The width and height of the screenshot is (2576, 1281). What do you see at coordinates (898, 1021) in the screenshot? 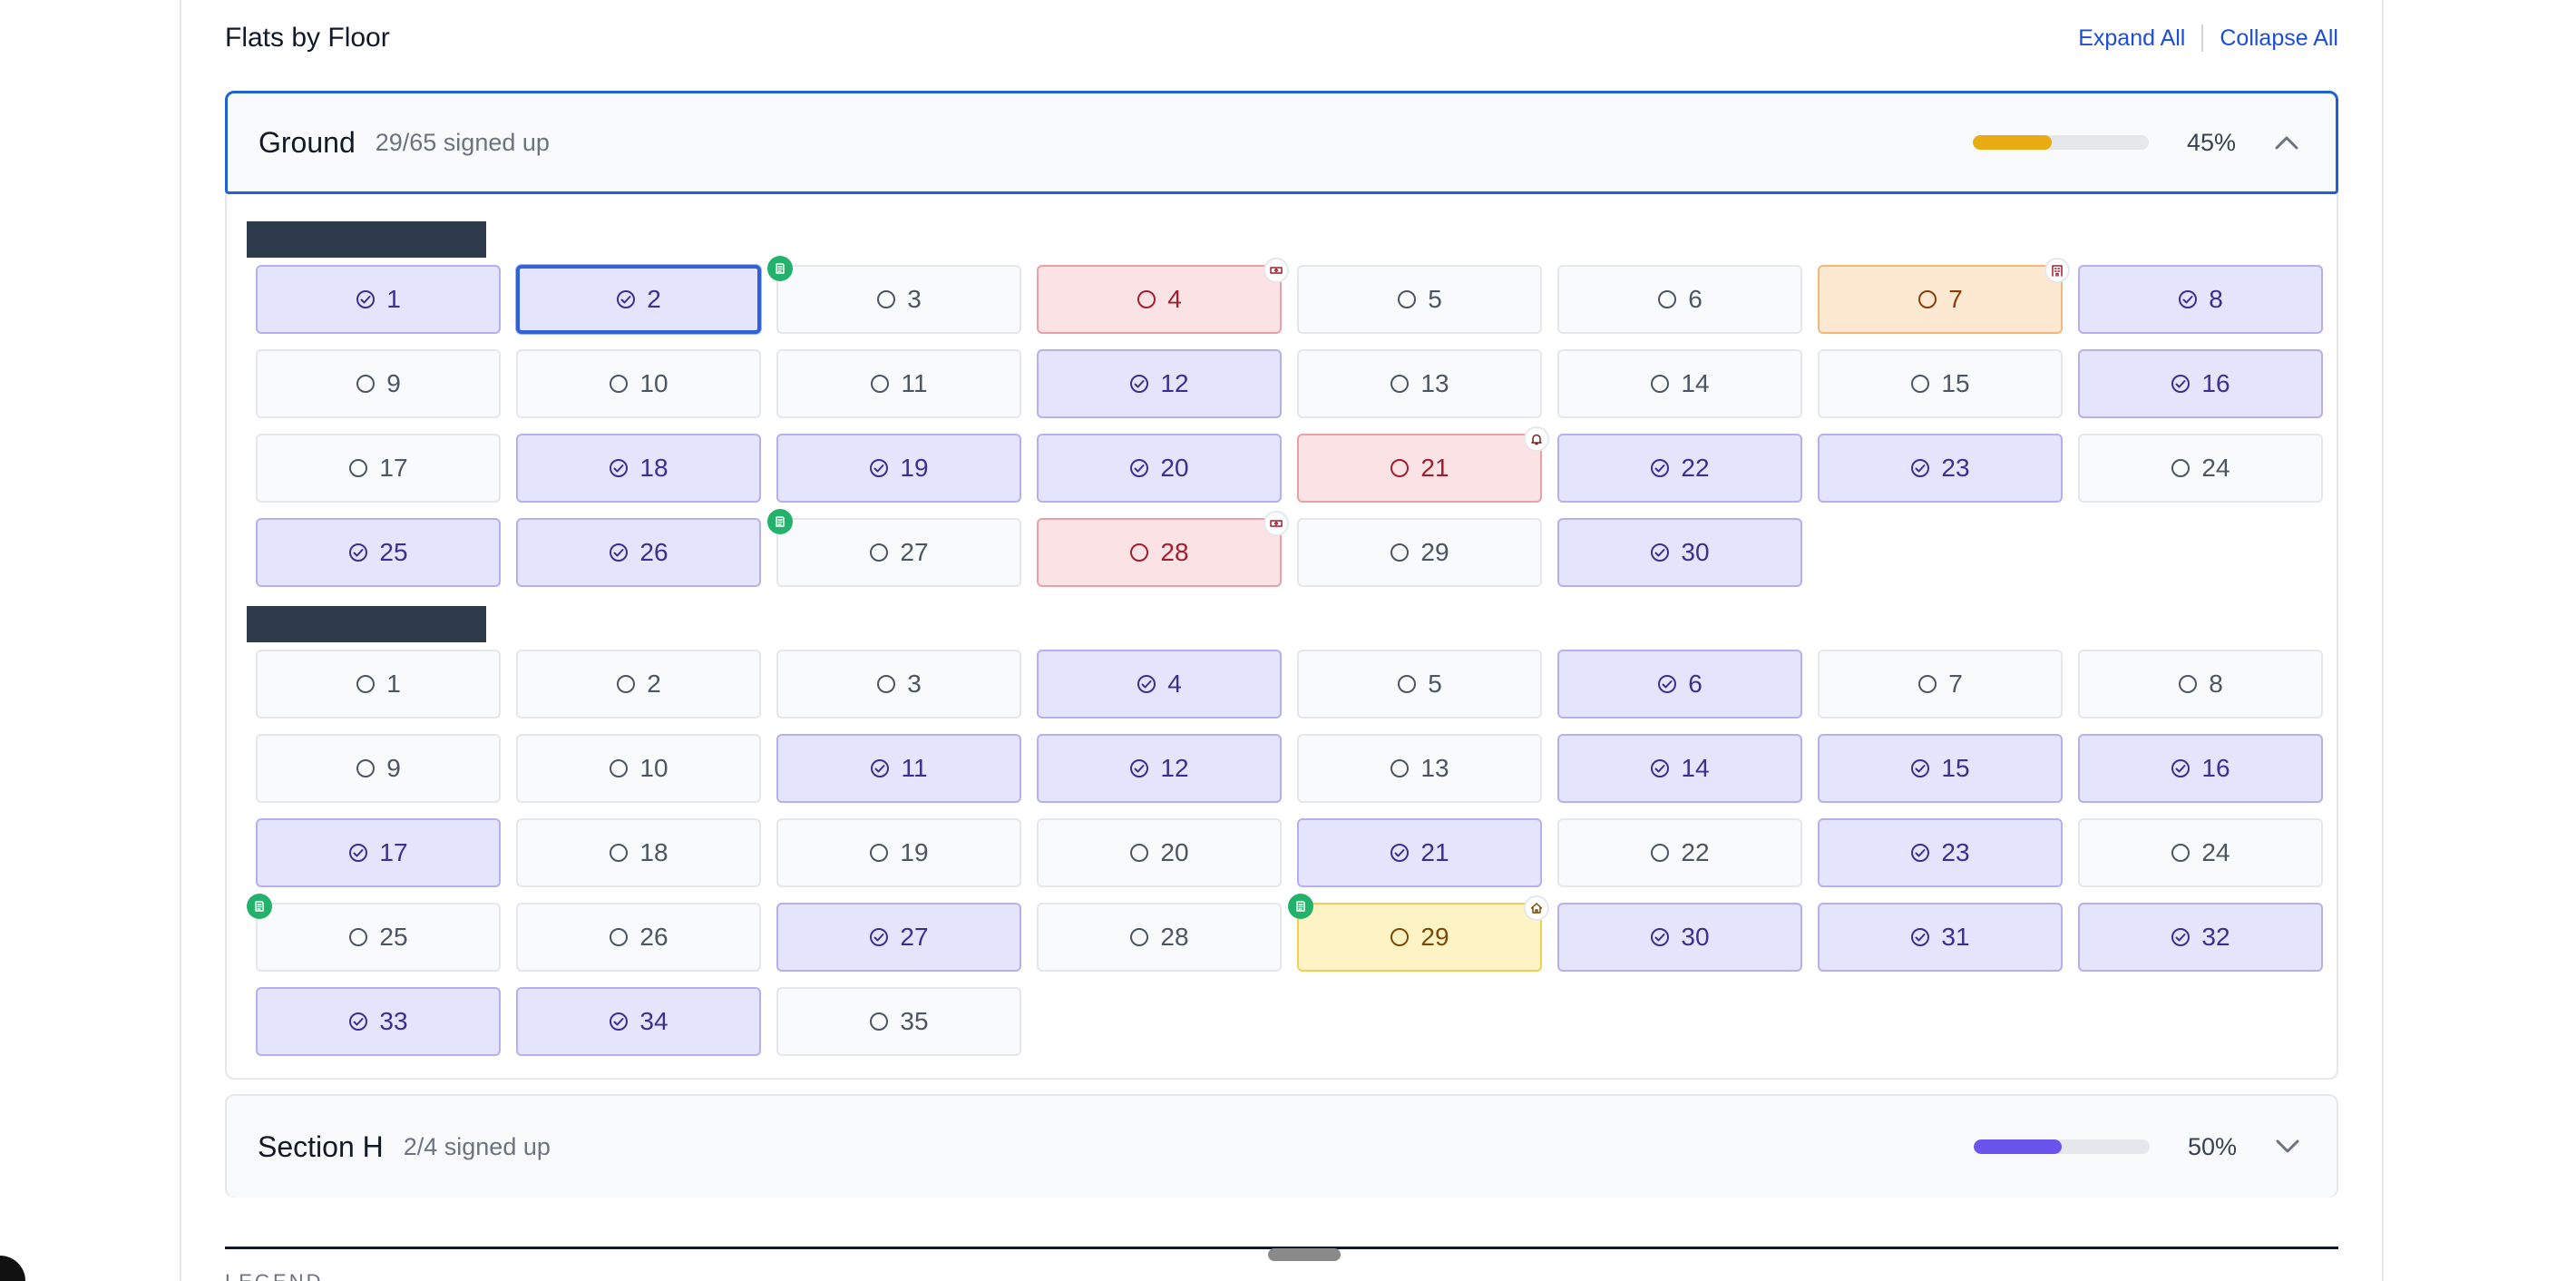
I see `flat-button: 35` at bounding box center [898, 1021].